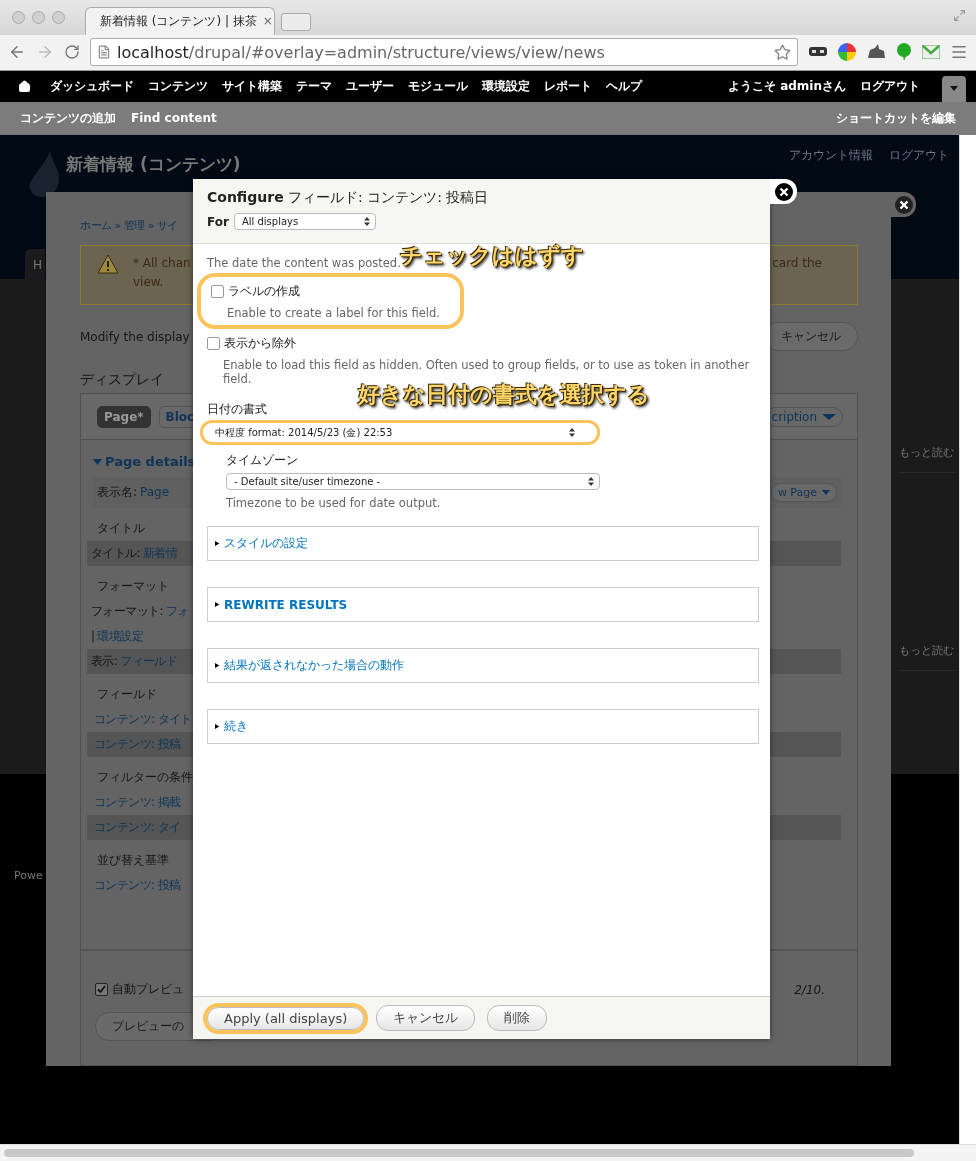 The image size is (976, 1161). What do you see at coordinates (890, 86) in the screenshot?
I see `logout-link: ログアウト` at bounding box center [890, 86].